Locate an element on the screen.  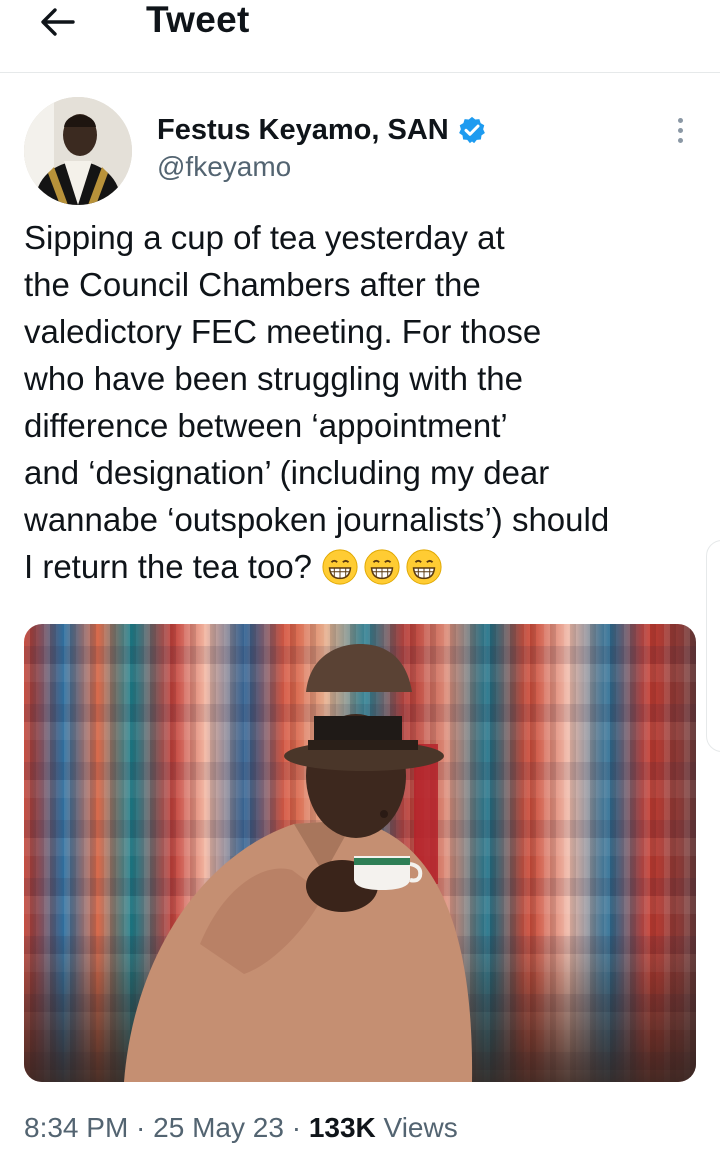
views-count: 133K is located at coordinates (342, 1127).